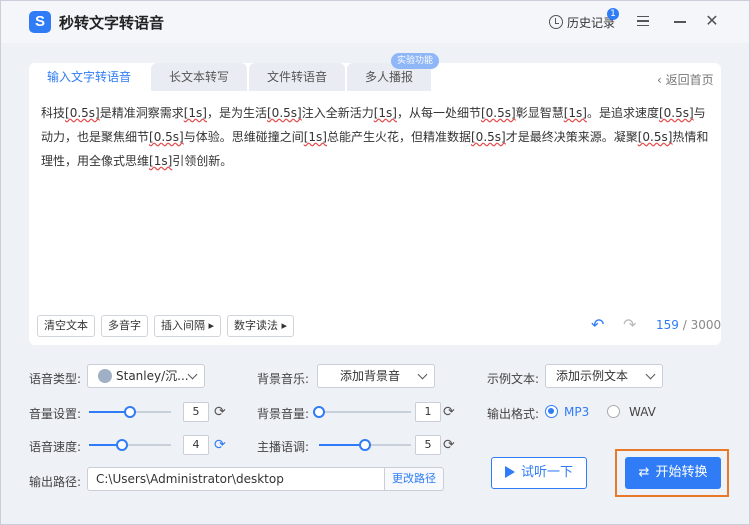 The width and height of the screenshot is (750, 525). I want to click on avatar, so click(105, 375).